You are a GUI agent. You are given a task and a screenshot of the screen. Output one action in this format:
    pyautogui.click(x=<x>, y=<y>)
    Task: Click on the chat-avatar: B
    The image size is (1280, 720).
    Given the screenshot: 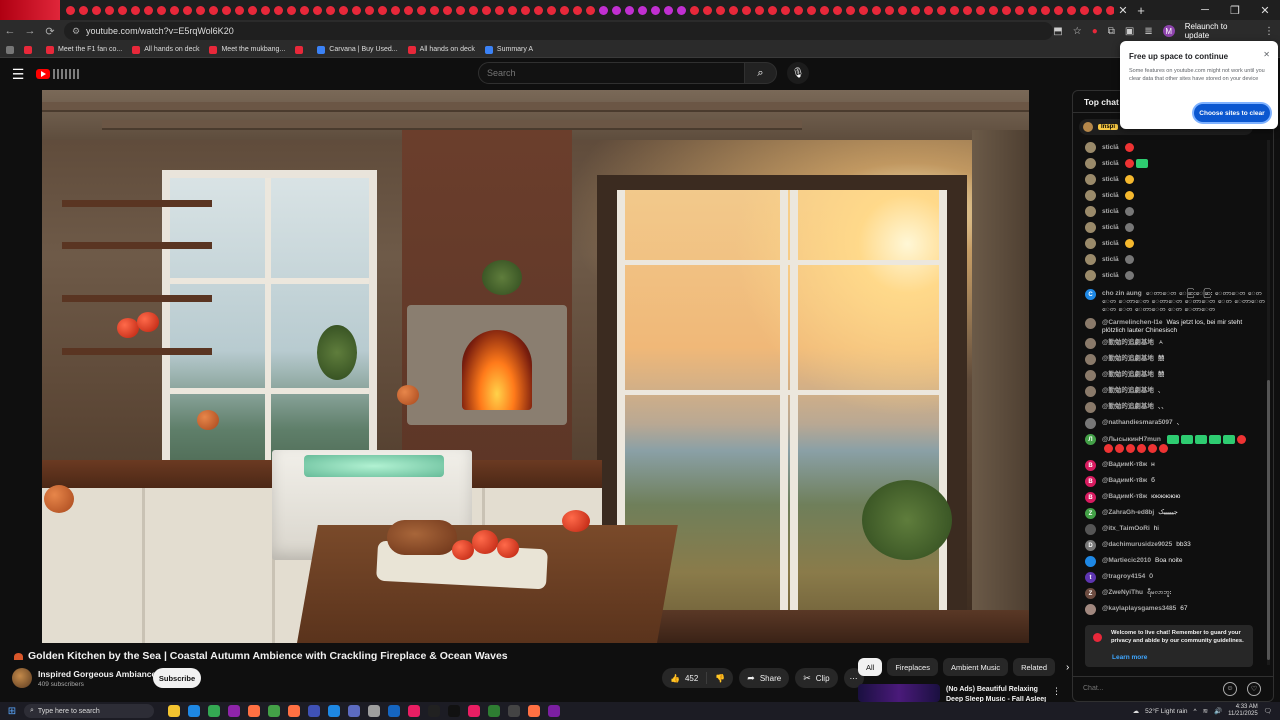 What is the action you would take?
    pyautogui.click(x=1090, y=465)
    